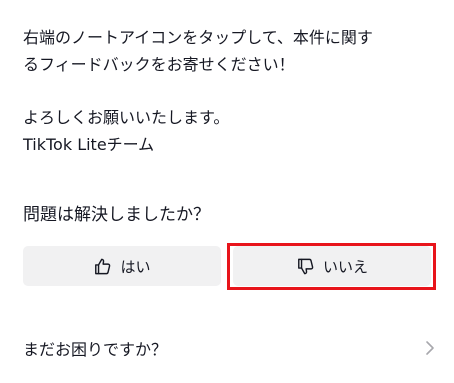 Image resolution: width=454 pixels, height=383 pixels. Describe the element at coordinates (135, 266) in the screenshot. I see `yes-button-label: はい` at that location.